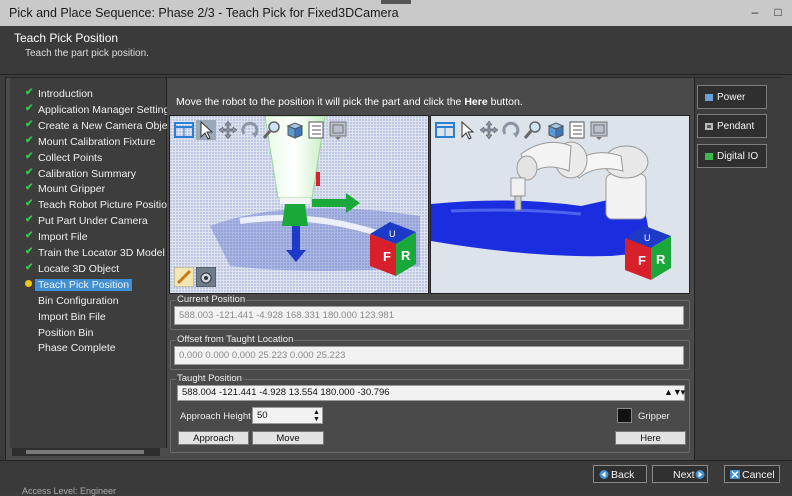 The height and width of the screenshot is (496, 792). What do you see at coordinates (778, 12) in the screenshot?
I see `maximize-icon: □` at bounding box center [778, 12].